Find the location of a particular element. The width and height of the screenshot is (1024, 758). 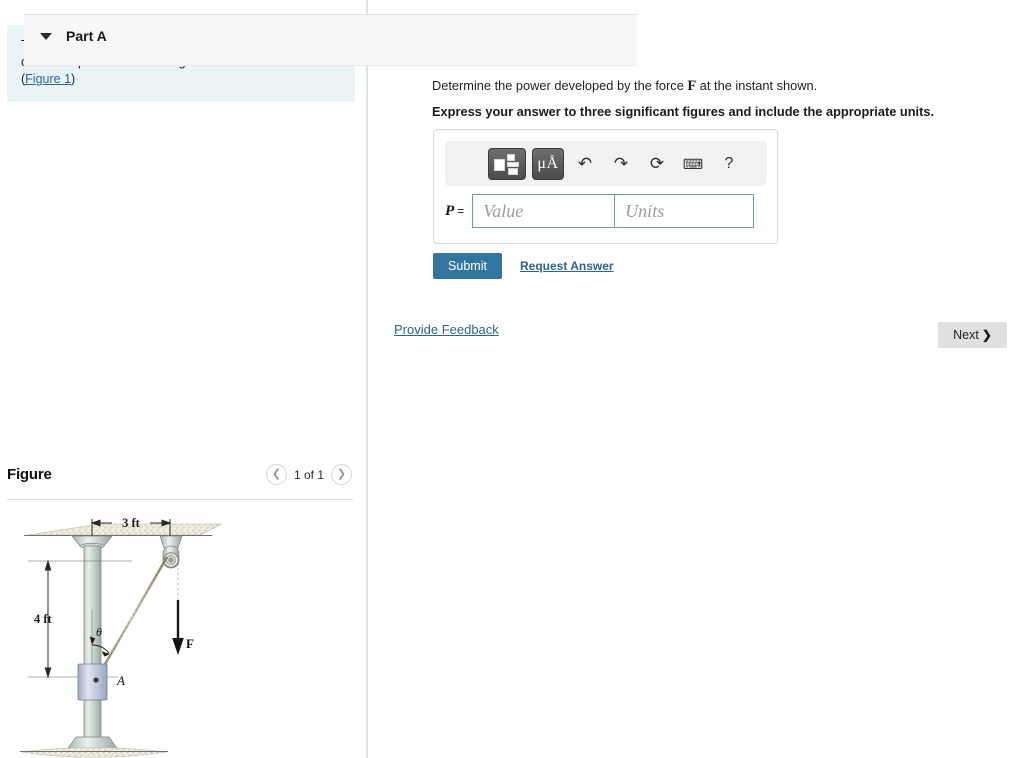

rod-base is located at coordinates (94, 747).